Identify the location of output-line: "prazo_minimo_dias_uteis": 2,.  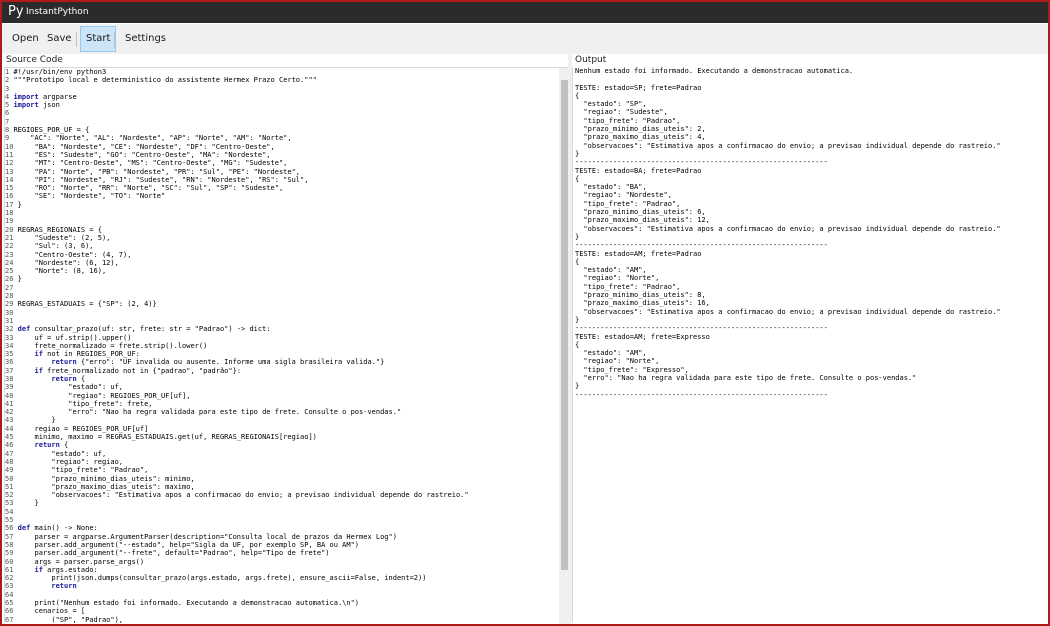
(640, 129).